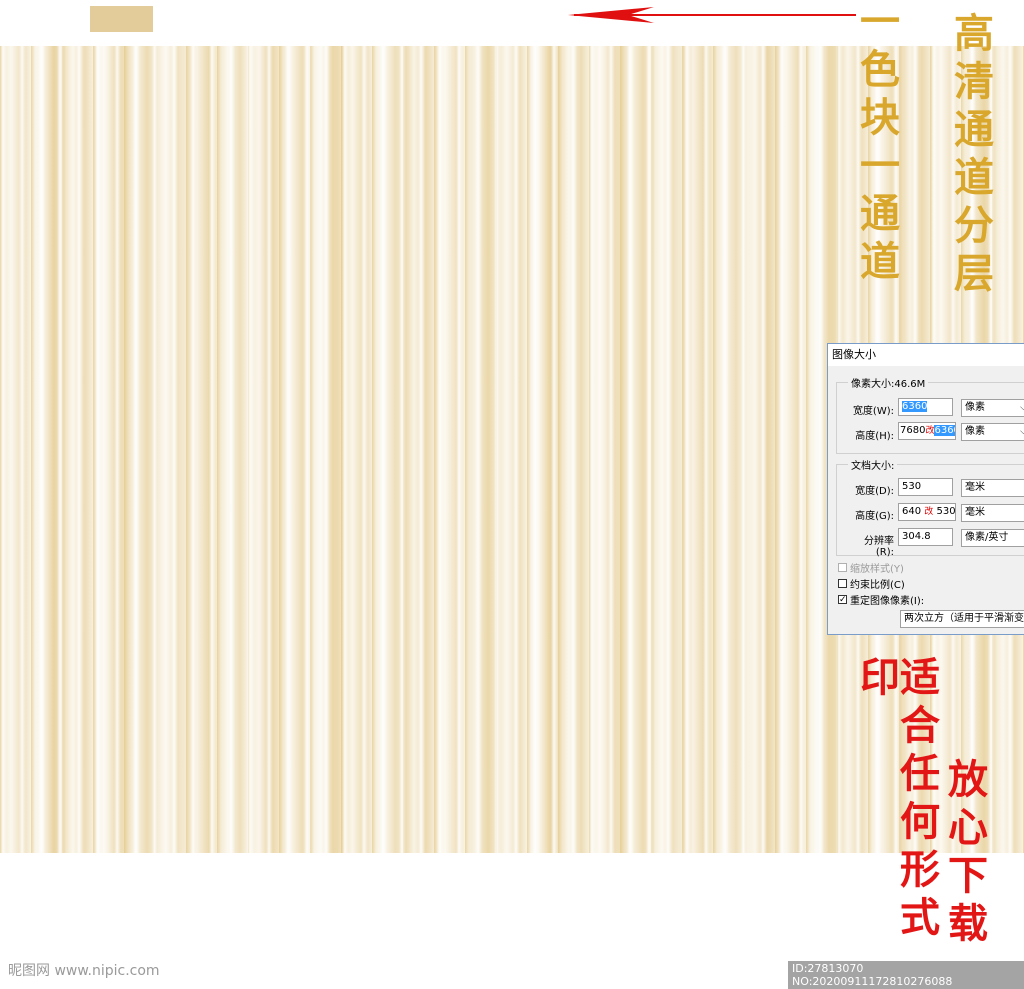 This screenshot has height=989, width=1024. I want to click on pixel-height-label: 高度(H):, so click(874, 436).